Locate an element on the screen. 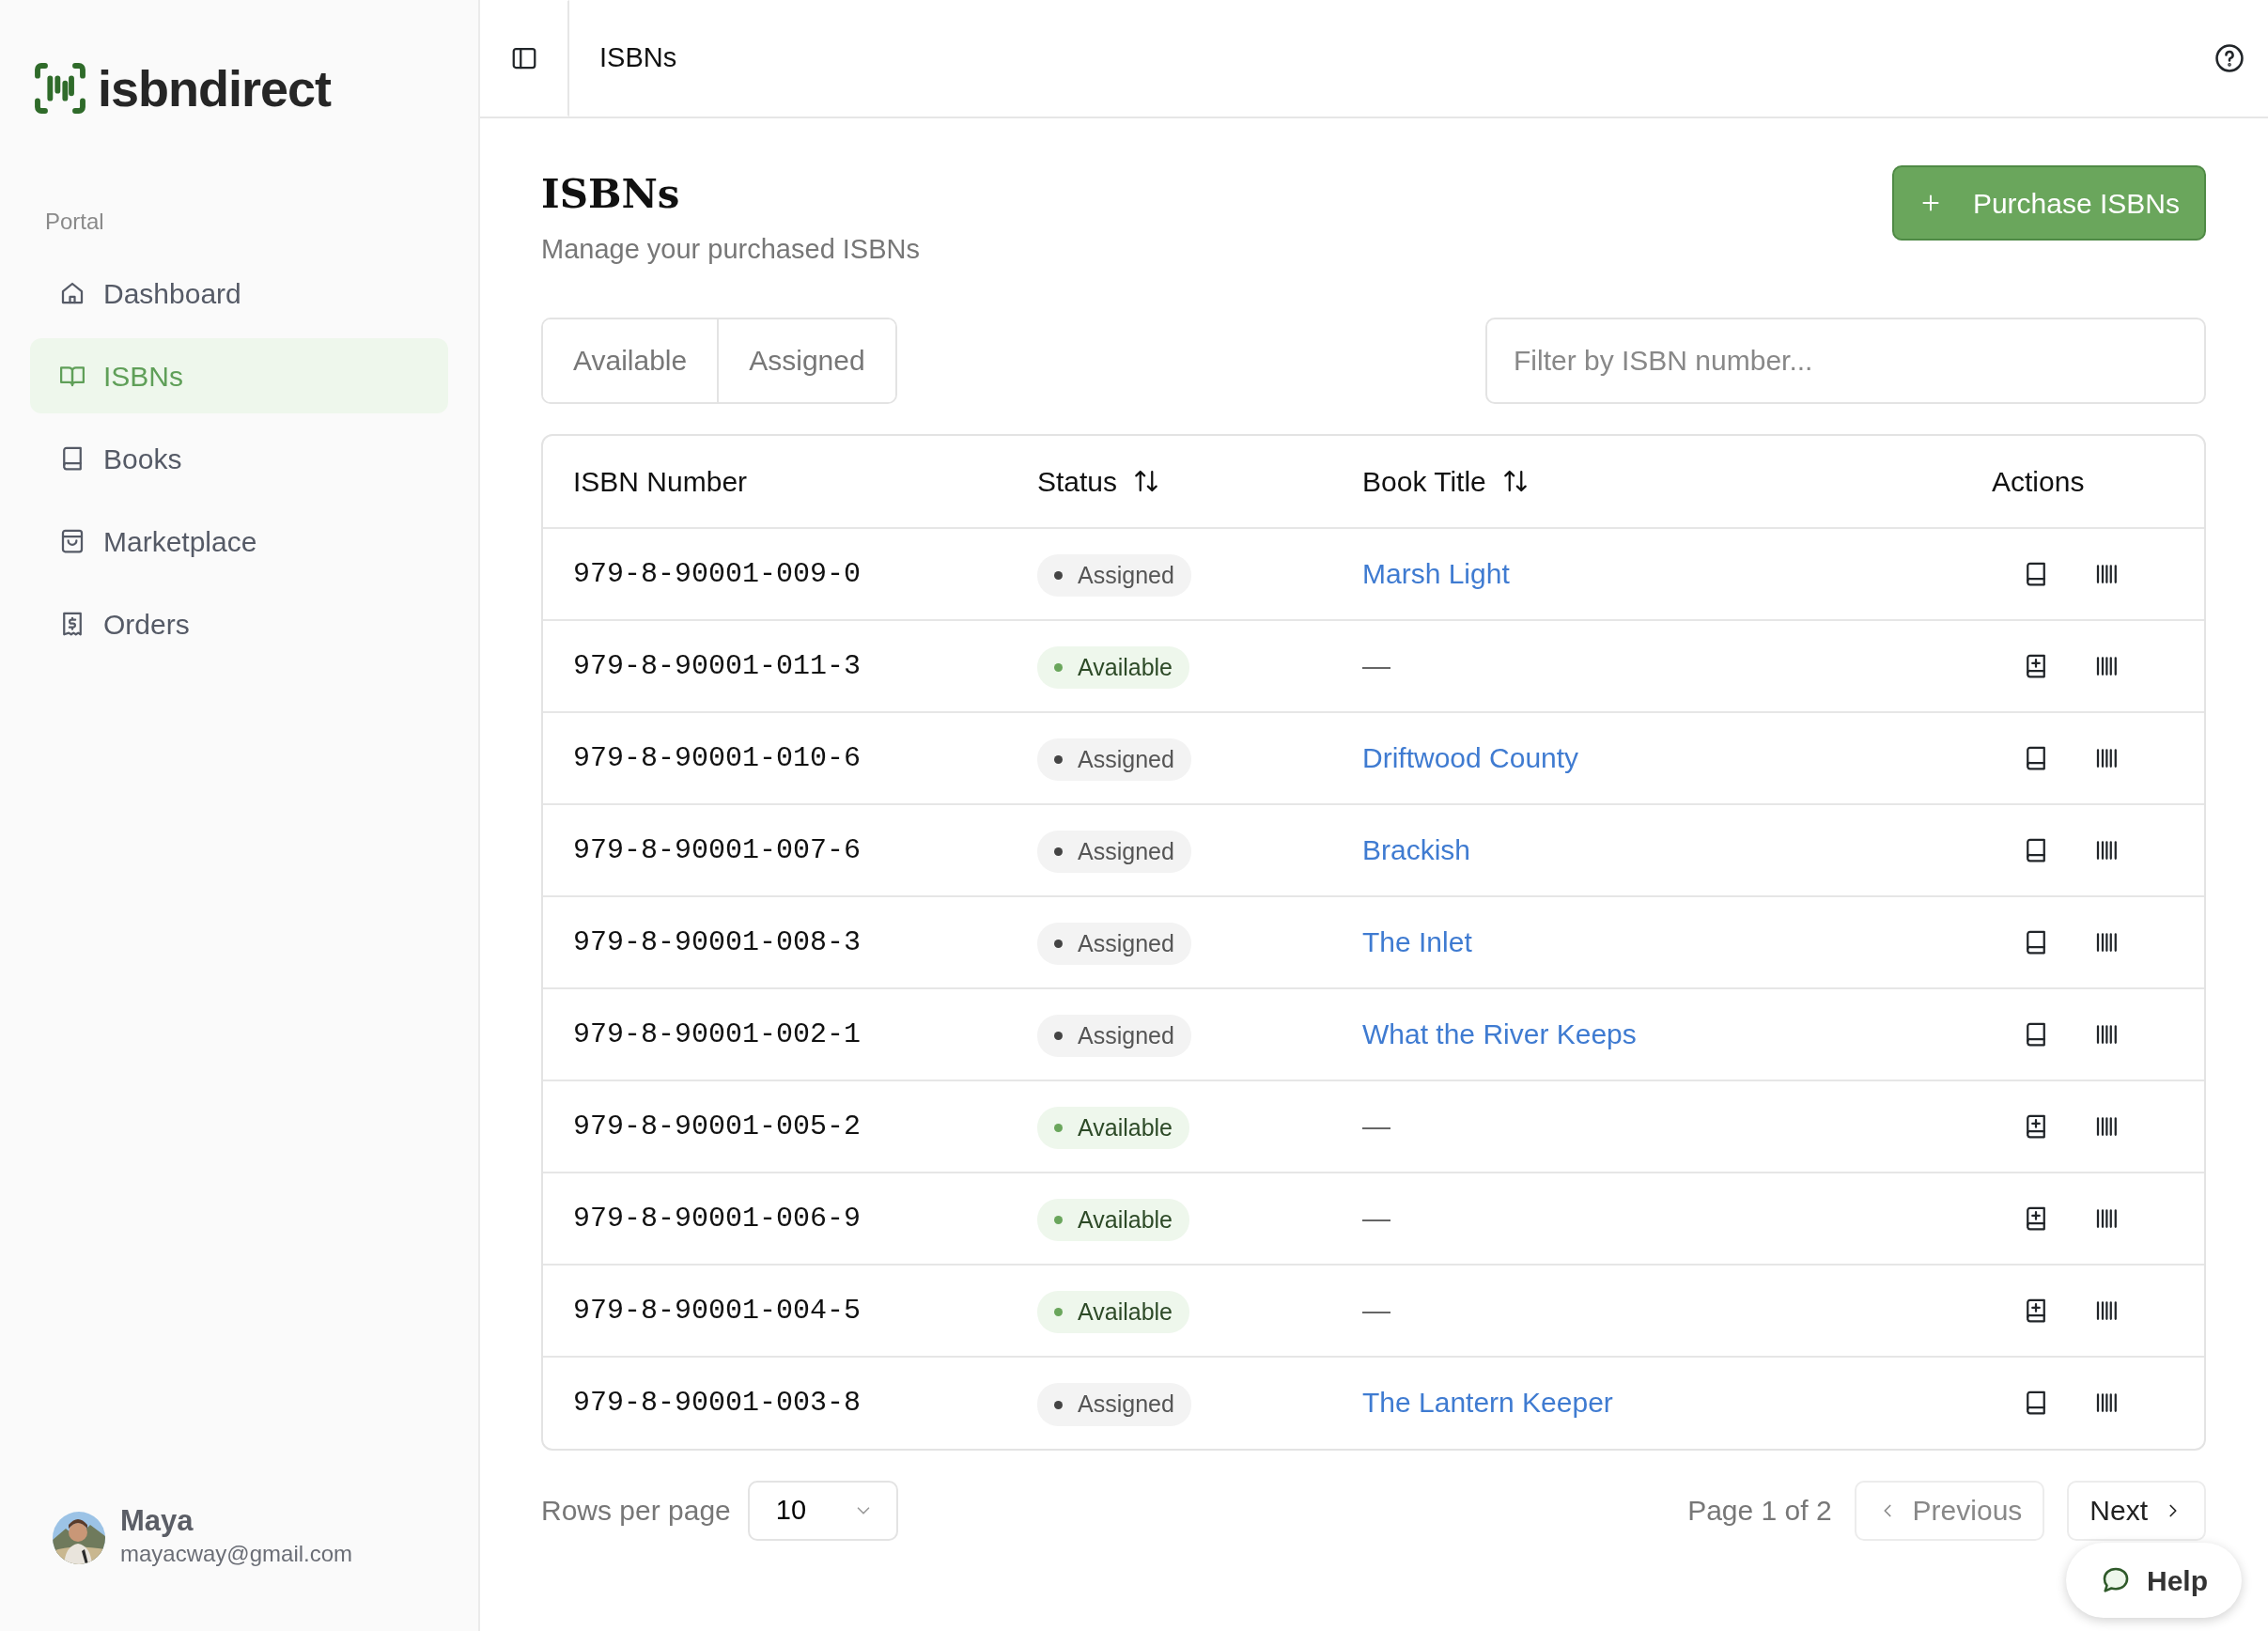 This screenshot has height=1631, width=2268. book-title-link: Brackish is located at coordinates (1416, 849).